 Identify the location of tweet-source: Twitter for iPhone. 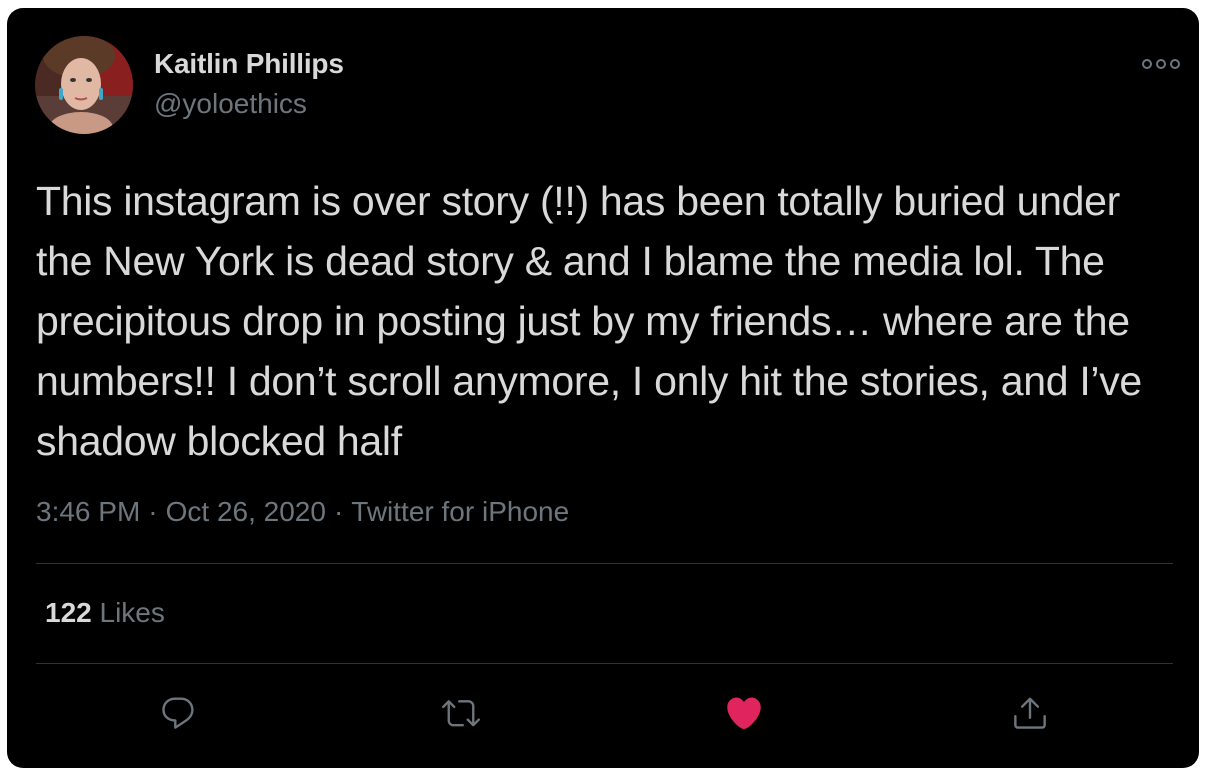
(460, 511).